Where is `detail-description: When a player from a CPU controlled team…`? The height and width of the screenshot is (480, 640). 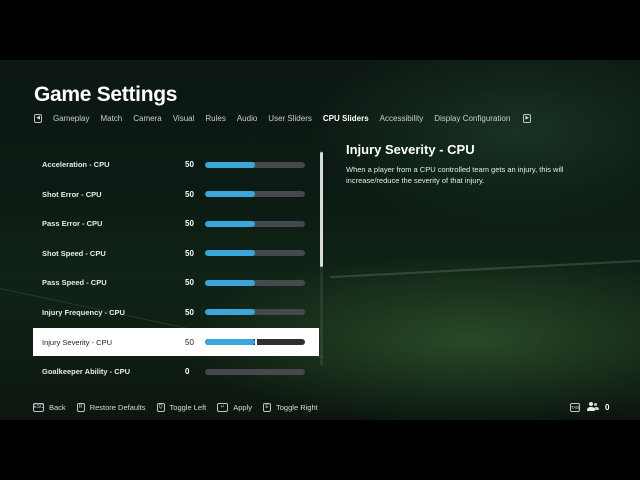 detail-description: When a player from a CPU controlled team… is located at coordinates (455, 175).